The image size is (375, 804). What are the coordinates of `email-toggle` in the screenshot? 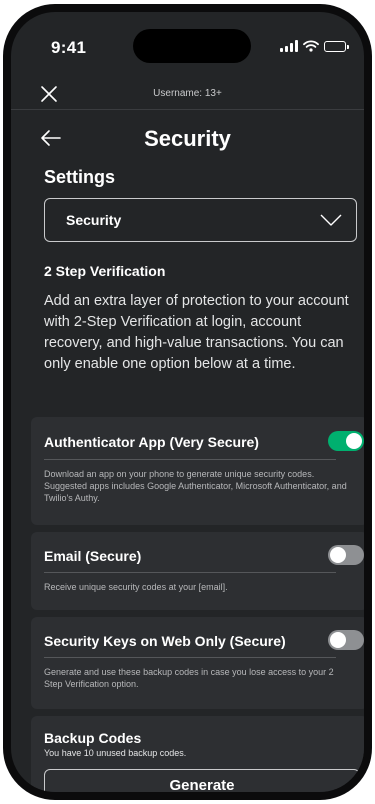 It's located at (346, 555).